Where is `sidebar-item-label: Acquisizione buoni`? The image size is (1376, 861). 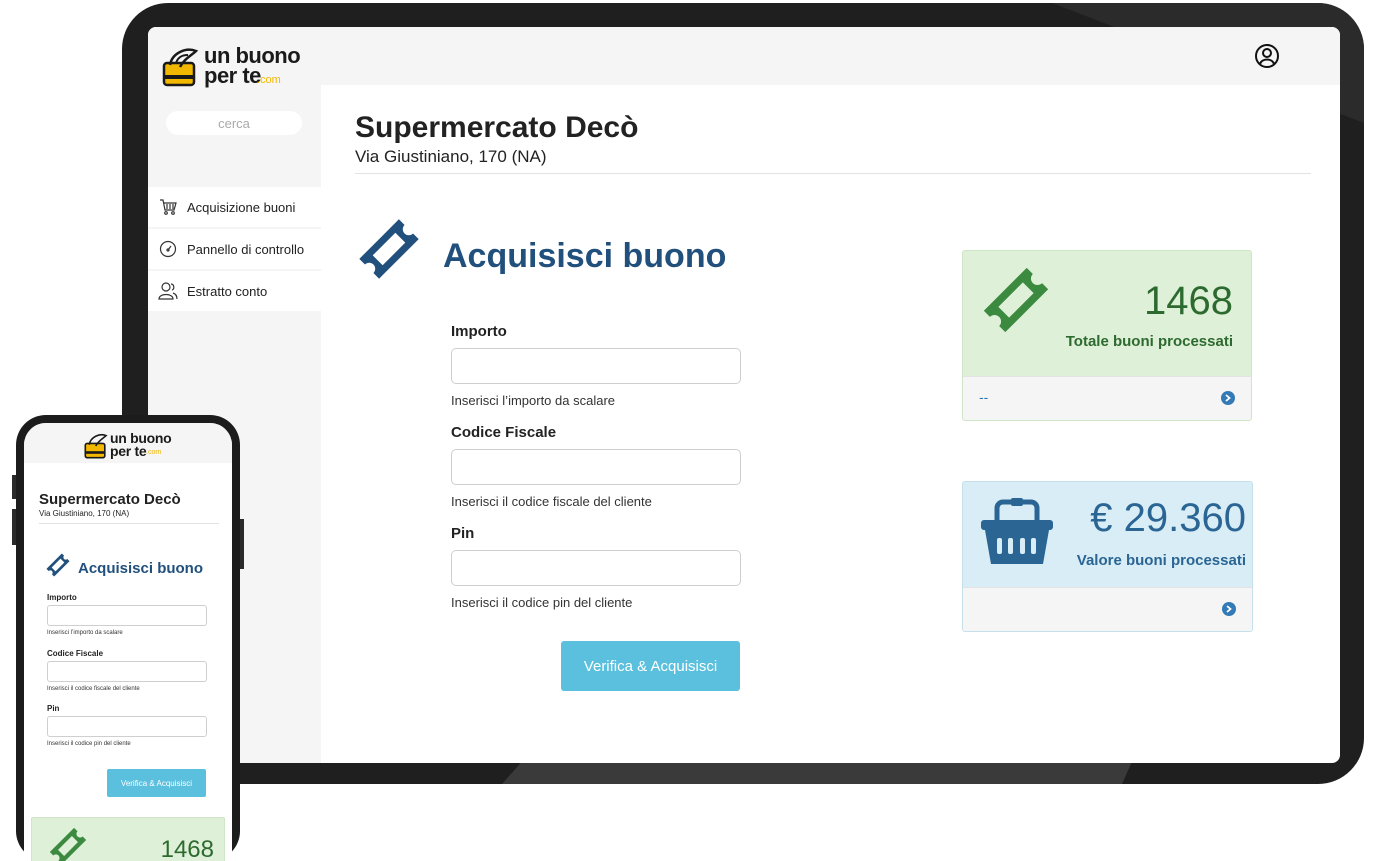
sidebar-item-label: Acquisizione buoni is located at coordinates (241, 207).